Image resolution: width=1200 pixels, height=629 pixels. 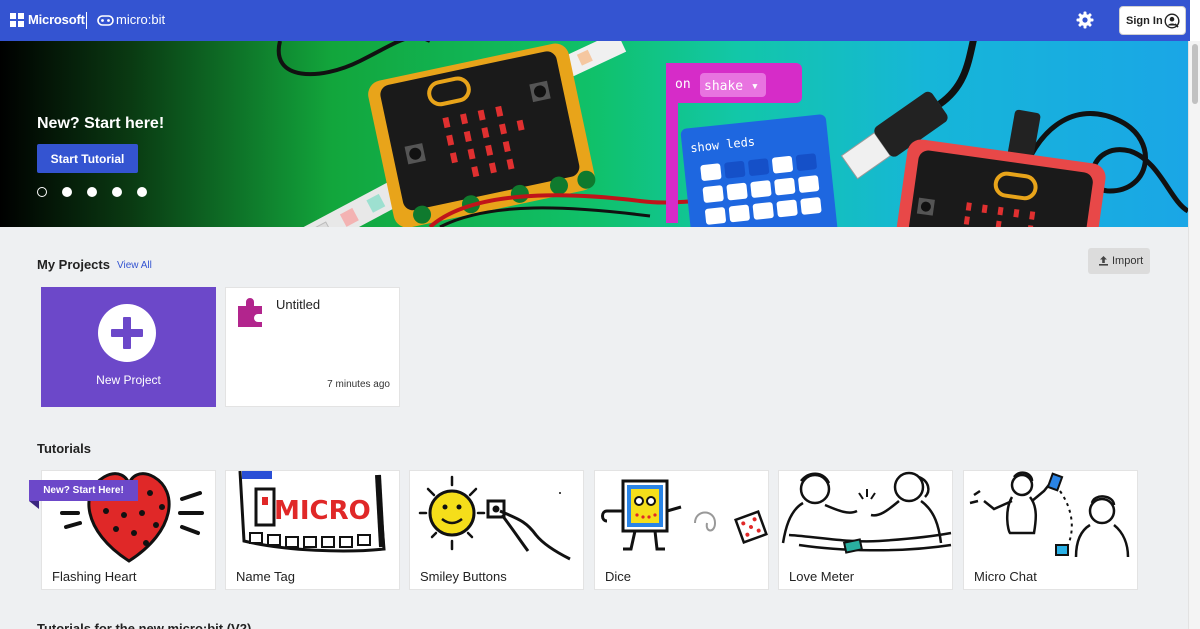 I want to click on import-button: Import, so click(x=1119, y=261).